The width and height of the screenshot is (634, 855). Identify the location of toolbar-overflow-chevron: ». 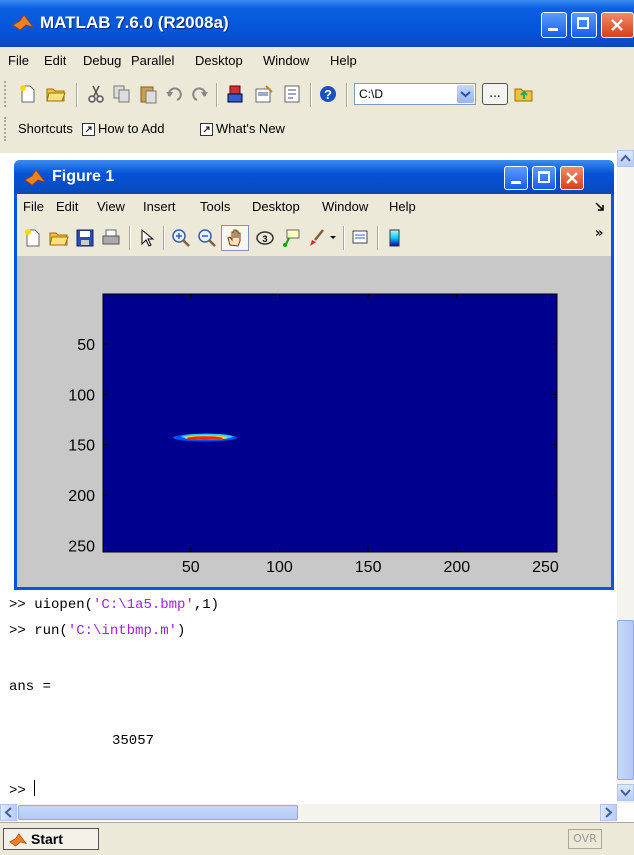
(599, 233).